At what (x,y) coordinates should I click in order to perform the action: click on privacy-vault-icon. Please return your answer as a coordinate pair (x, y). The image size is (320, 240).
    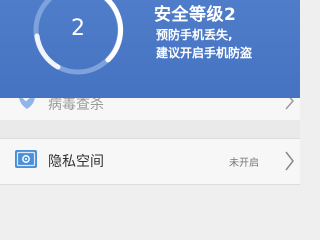
    Looking at the image, I should click on (26, 159).